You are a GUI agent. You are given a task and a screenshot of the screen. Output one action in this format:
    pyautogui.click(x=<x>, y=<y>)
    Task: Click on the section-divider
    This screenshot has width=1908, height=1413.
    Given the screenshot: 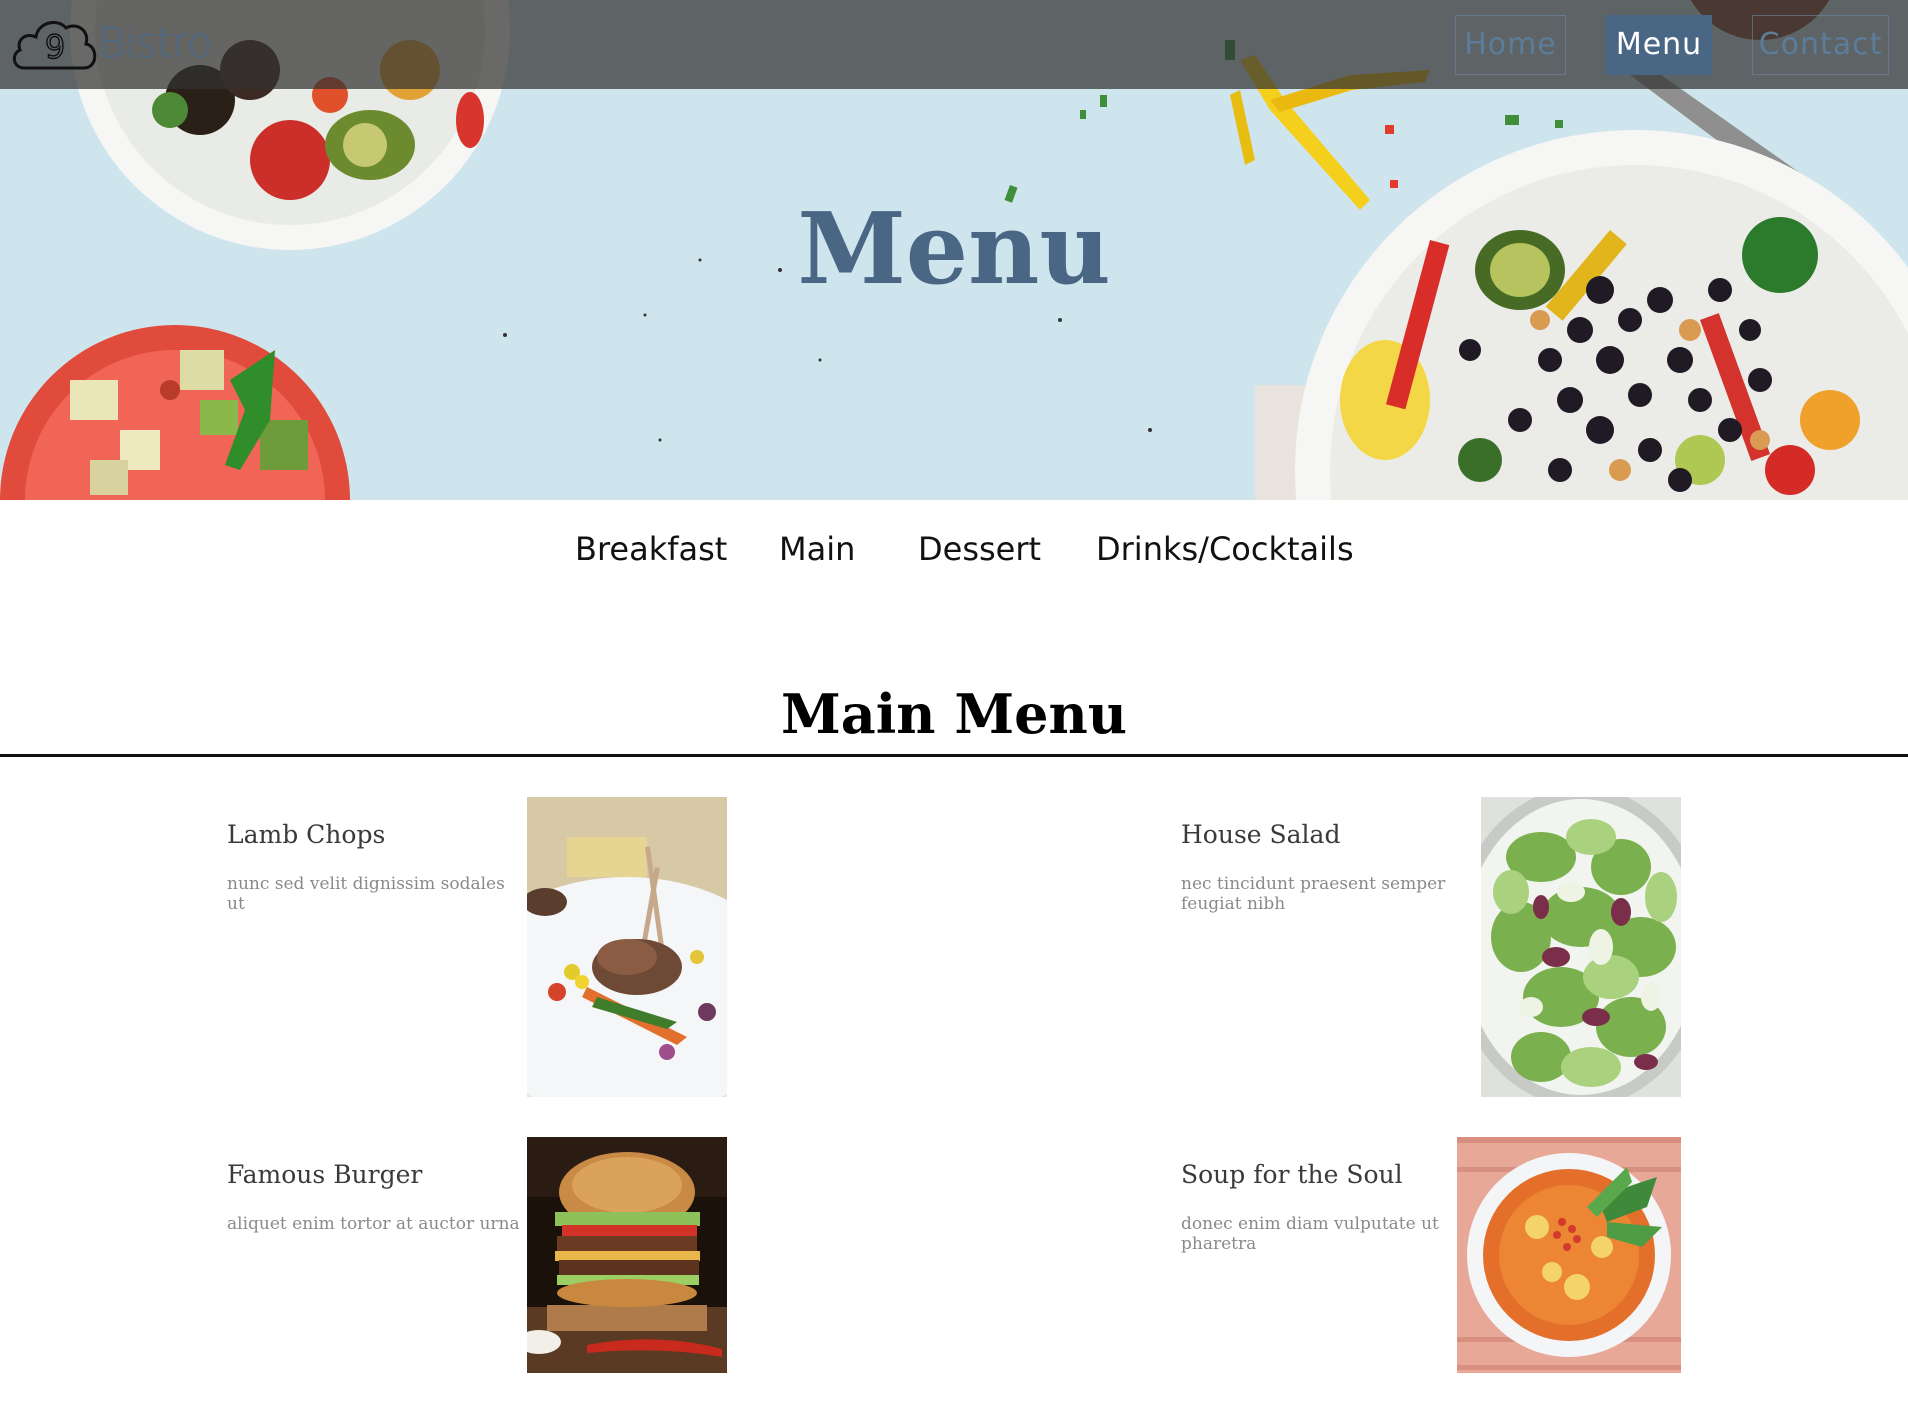 What is the action you would take?
    pyautogui.click(x=954, y=755)
    